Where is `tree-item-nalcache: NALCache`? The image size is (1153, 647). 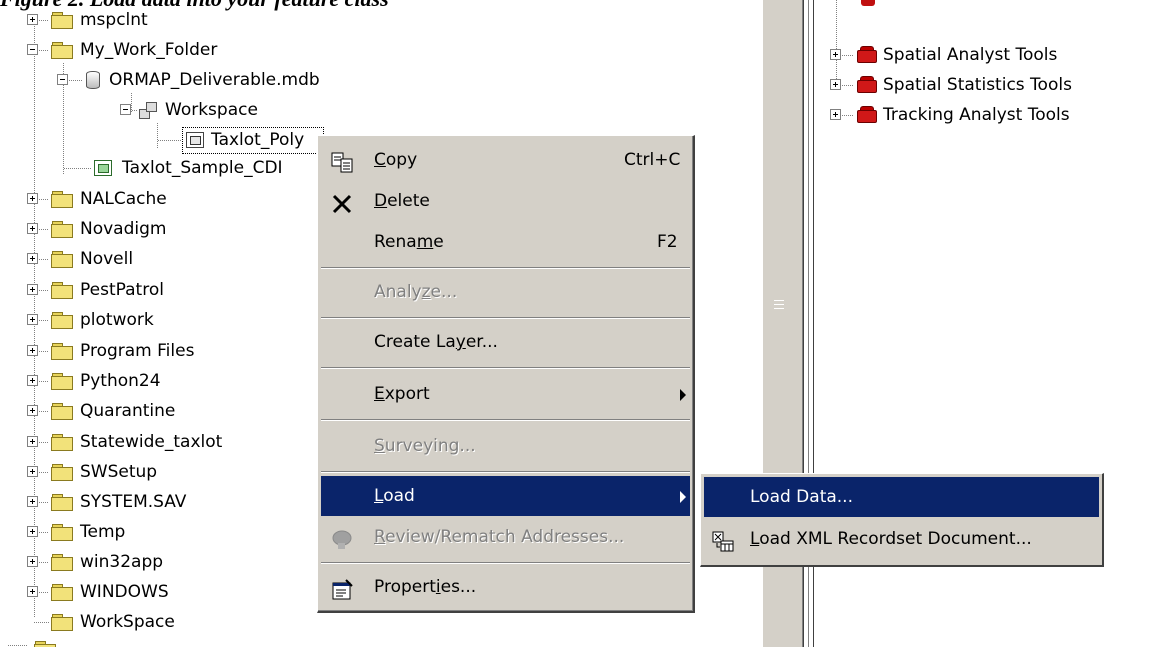
tree-item-nalcache: NALCache is located at coordinates (150, 199).